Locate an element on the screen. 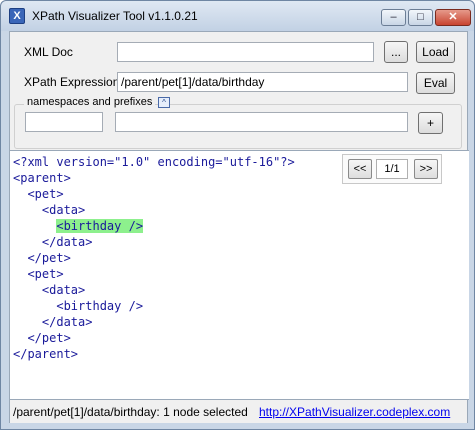 This screenshot has width=475, height=430. match-pager: << 1/1 >> is located at coordinates (392, 169).